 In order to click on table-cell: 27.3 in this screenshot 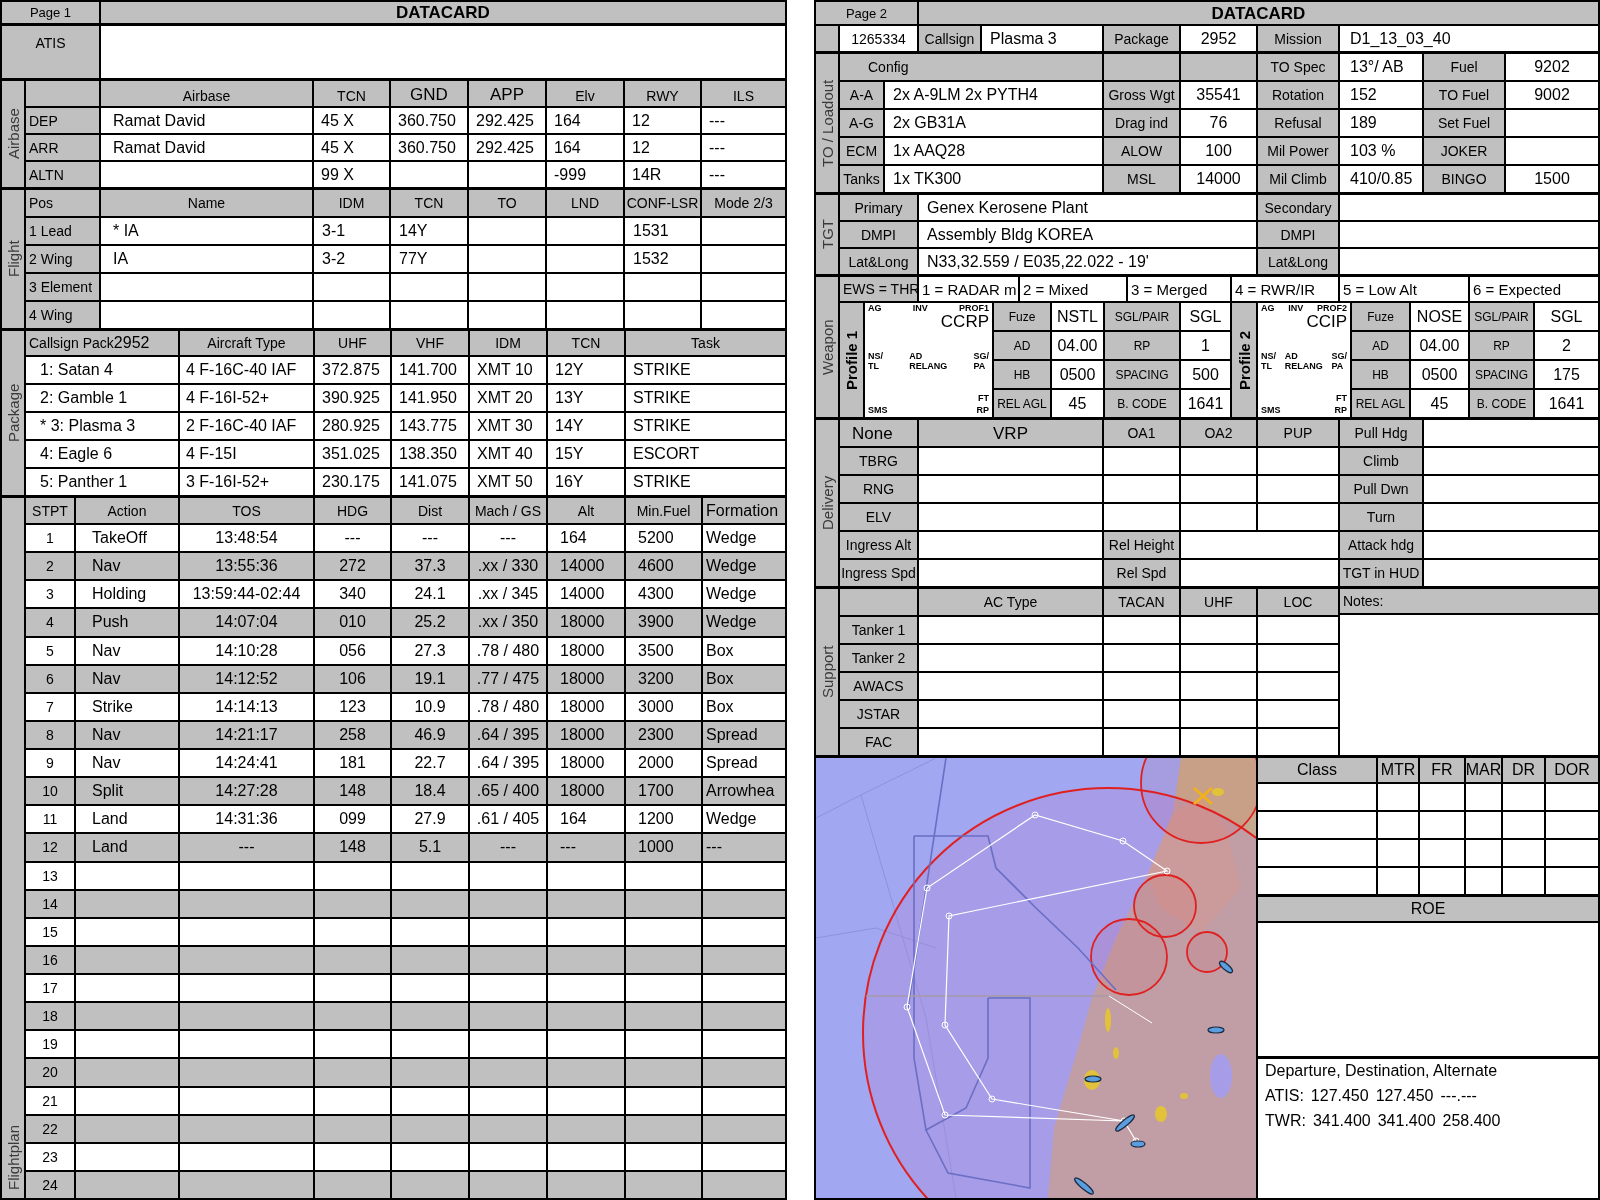, I will do `click(430, 650)`.